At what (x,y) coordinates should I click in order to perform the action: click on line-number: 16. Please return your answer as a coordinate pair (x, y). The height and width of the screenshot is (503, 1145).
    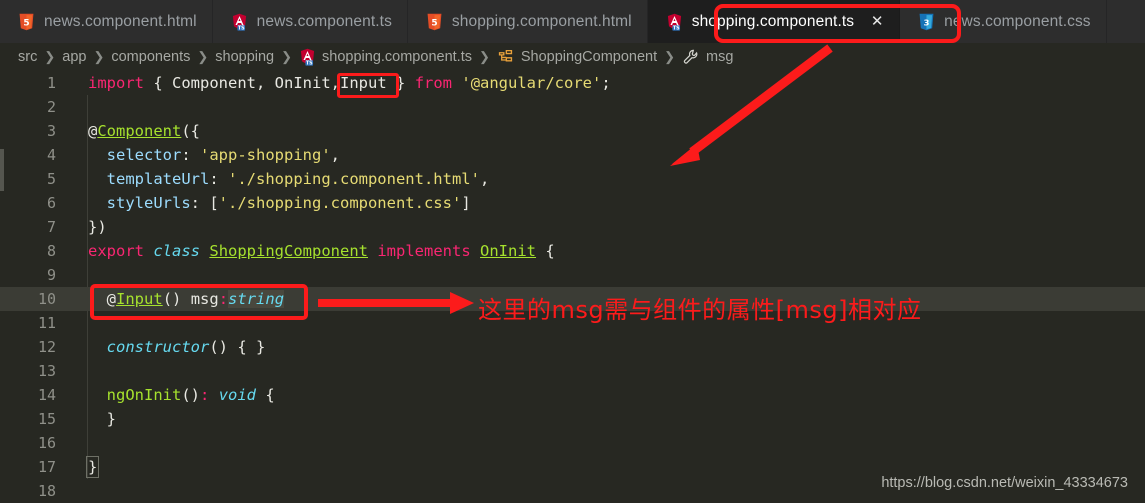
    Looking at the image, I should click on (46, 443).